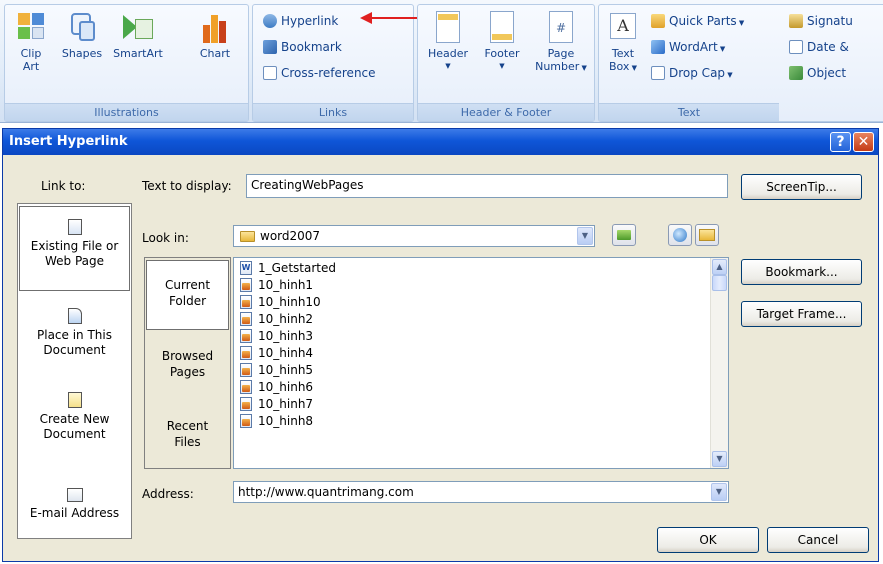  Describe the element at coordinates (74, 335) in the screenshot. I see `link-to-place-in-document: Place in This Document` at that location.